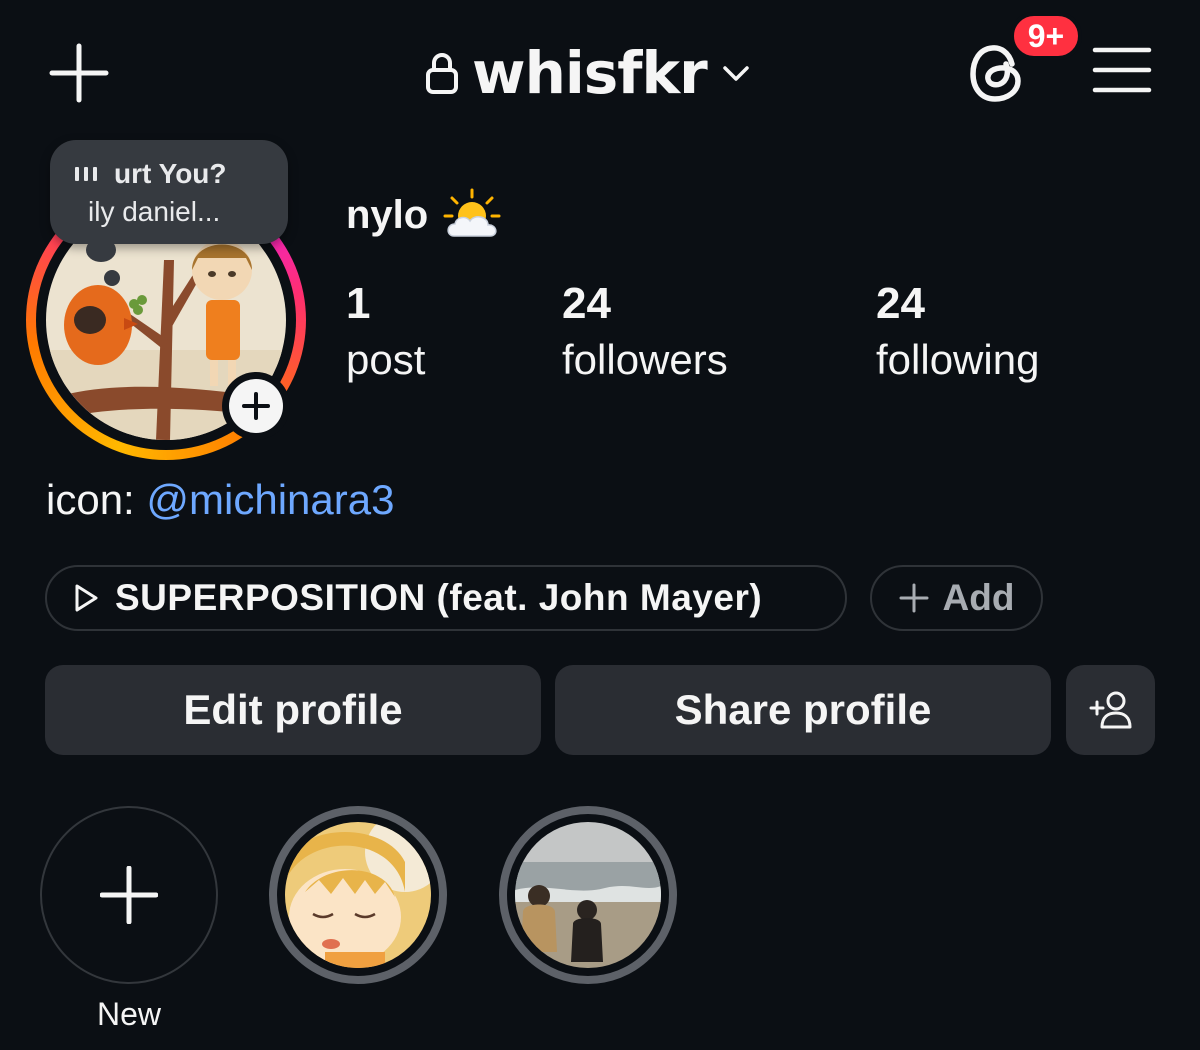  What do you see at coordinates (358, 303) in the screenshot?
I see `posts-count: 1` at bounding box center [358, 303].